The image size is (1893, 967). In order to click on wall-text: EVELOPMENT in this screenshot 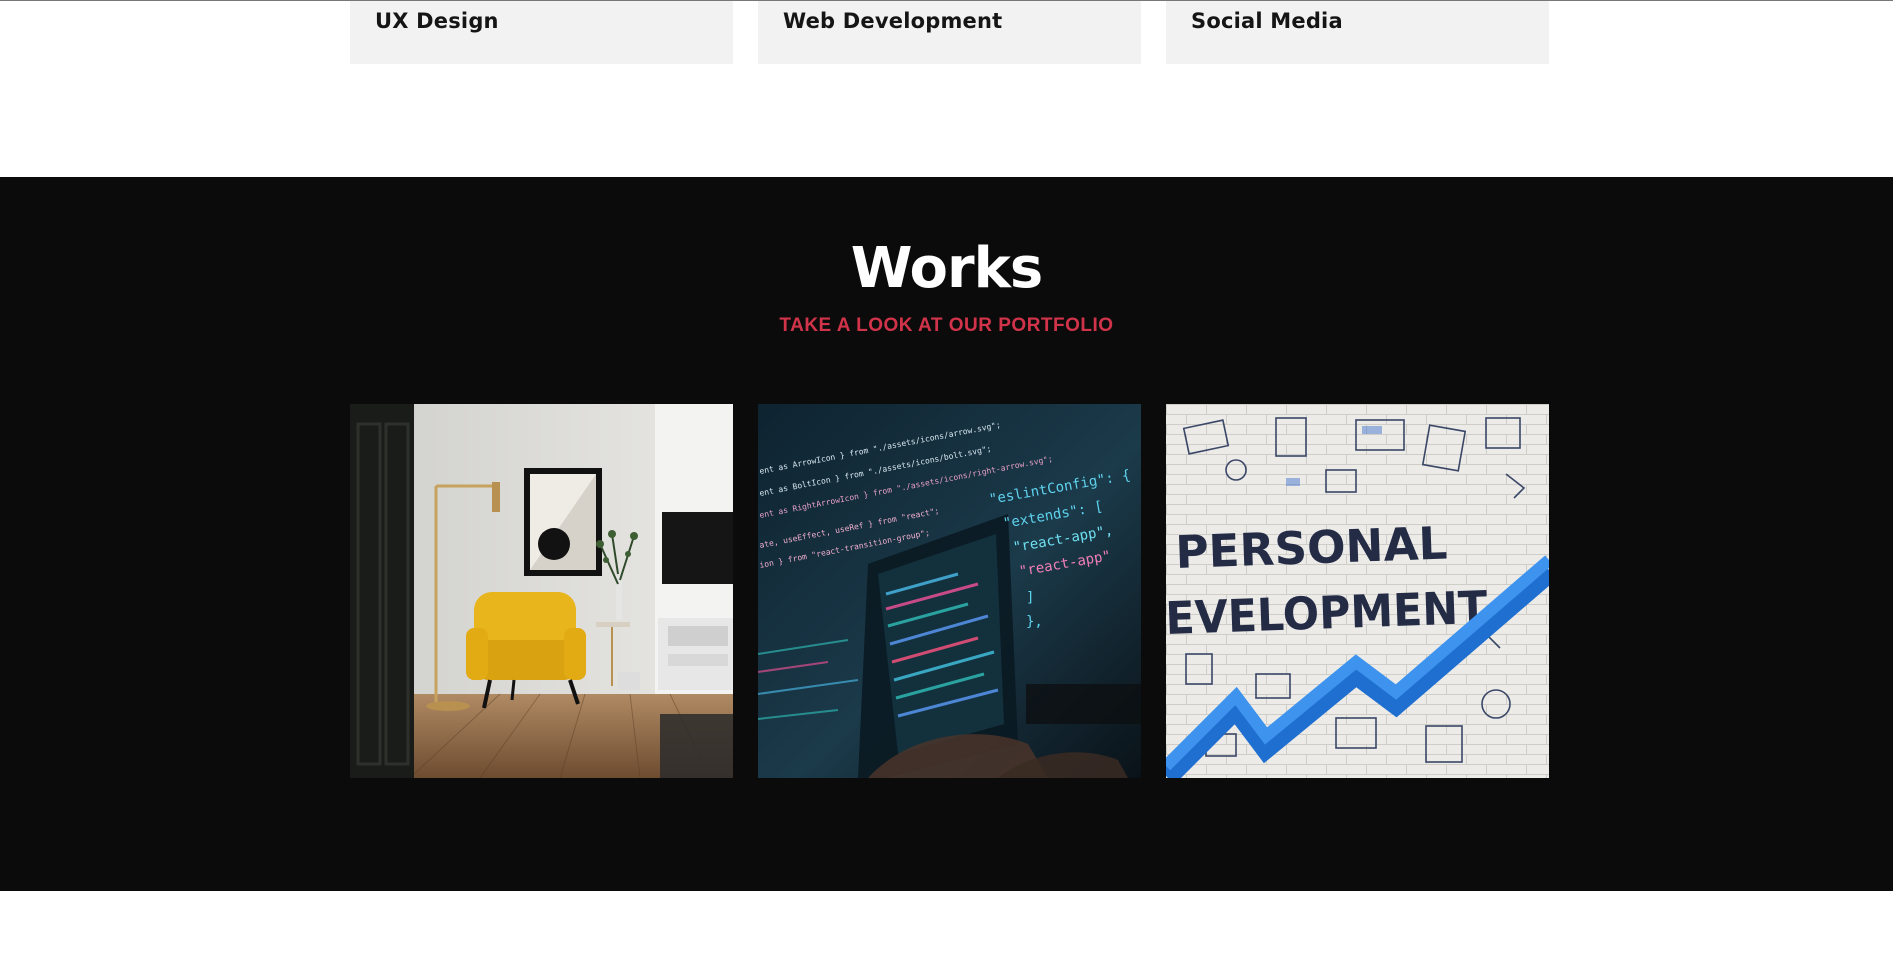, I will do `click(1327, 613)`.